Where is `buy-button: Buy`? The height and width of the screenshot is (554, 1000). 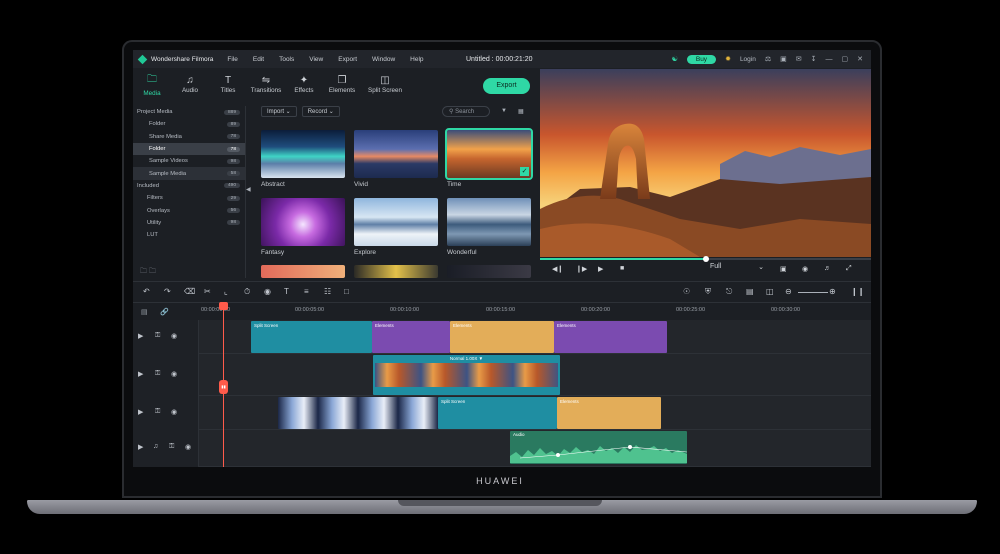 buy-button: Buy is located at coordinates (701, 59).